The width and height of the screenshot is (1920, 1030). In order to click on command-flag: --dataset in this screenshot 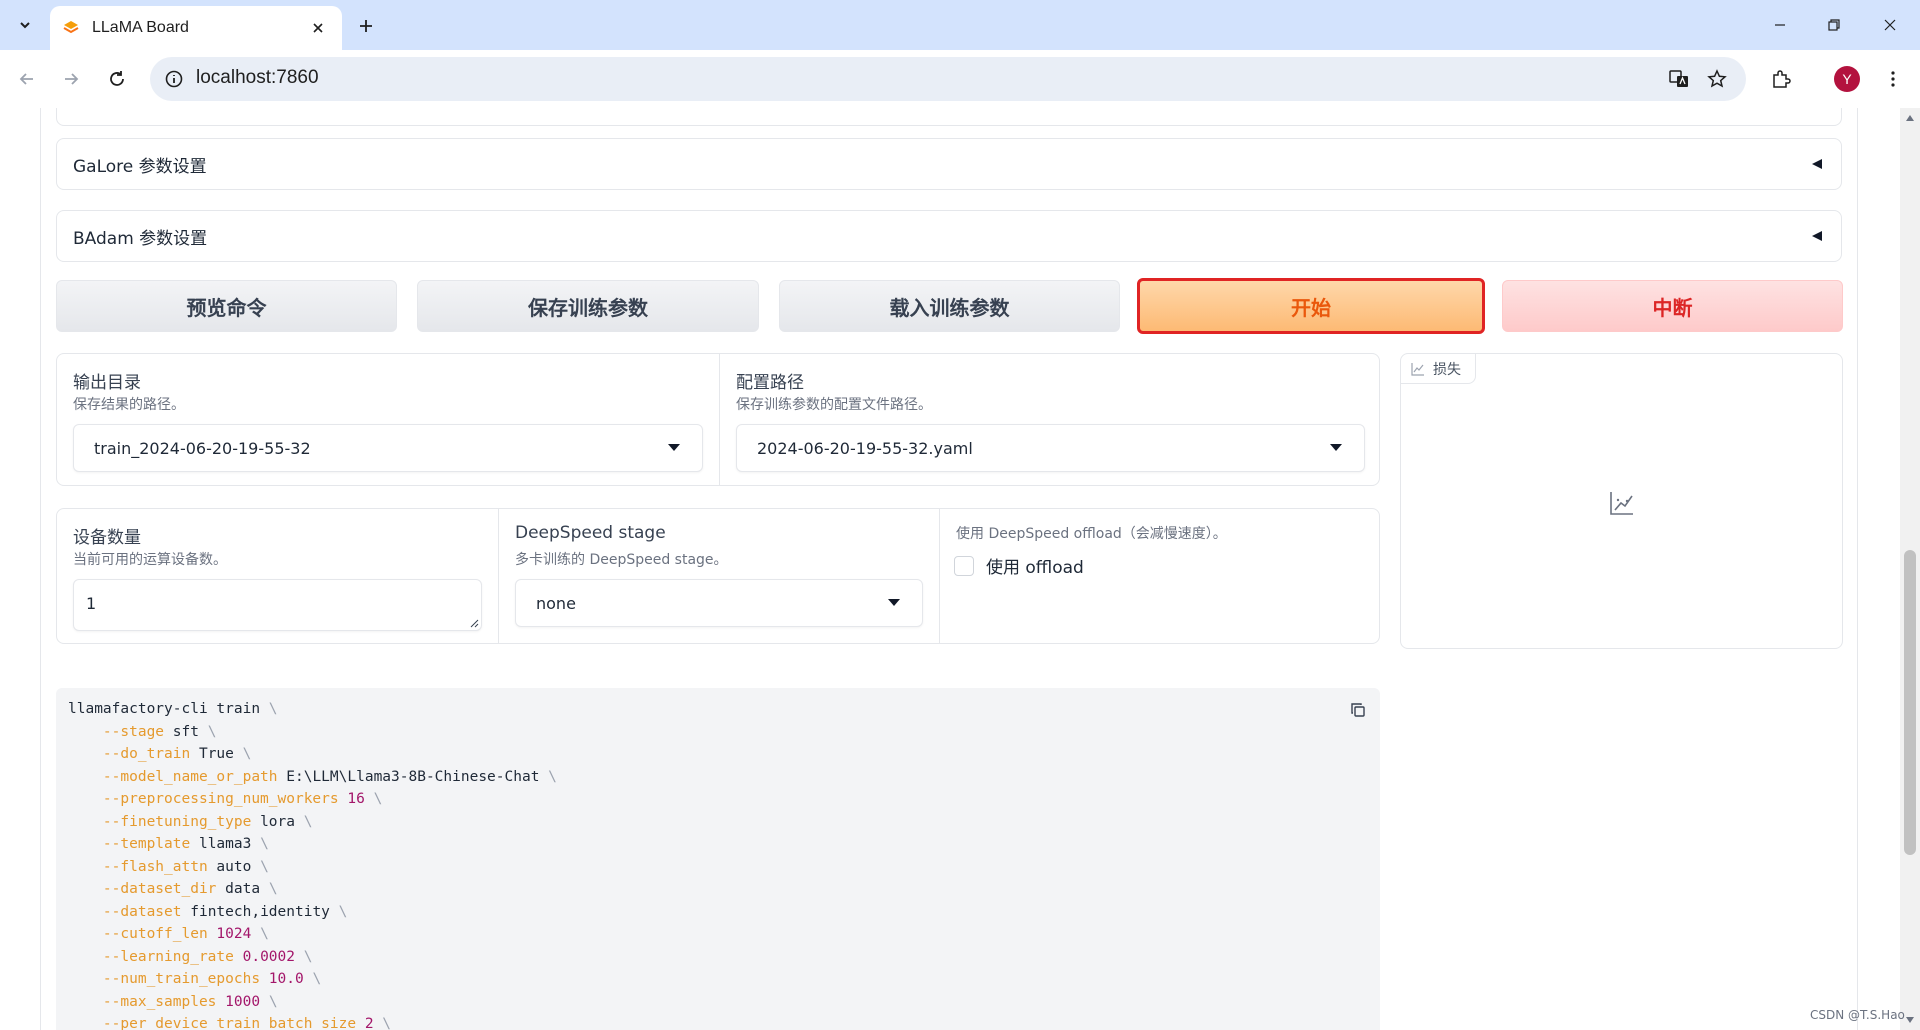, I will do `click(142, 911)`.